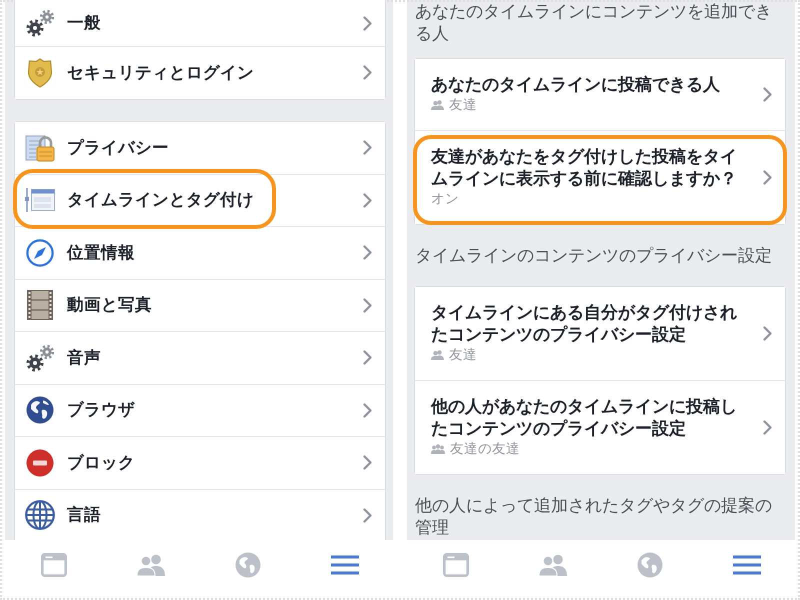 This screenshot has height=600, width=800. What do you see at coordinates (40, 73) in the screenshot?
I see `badge-icon` at bounding box center [40, 73].